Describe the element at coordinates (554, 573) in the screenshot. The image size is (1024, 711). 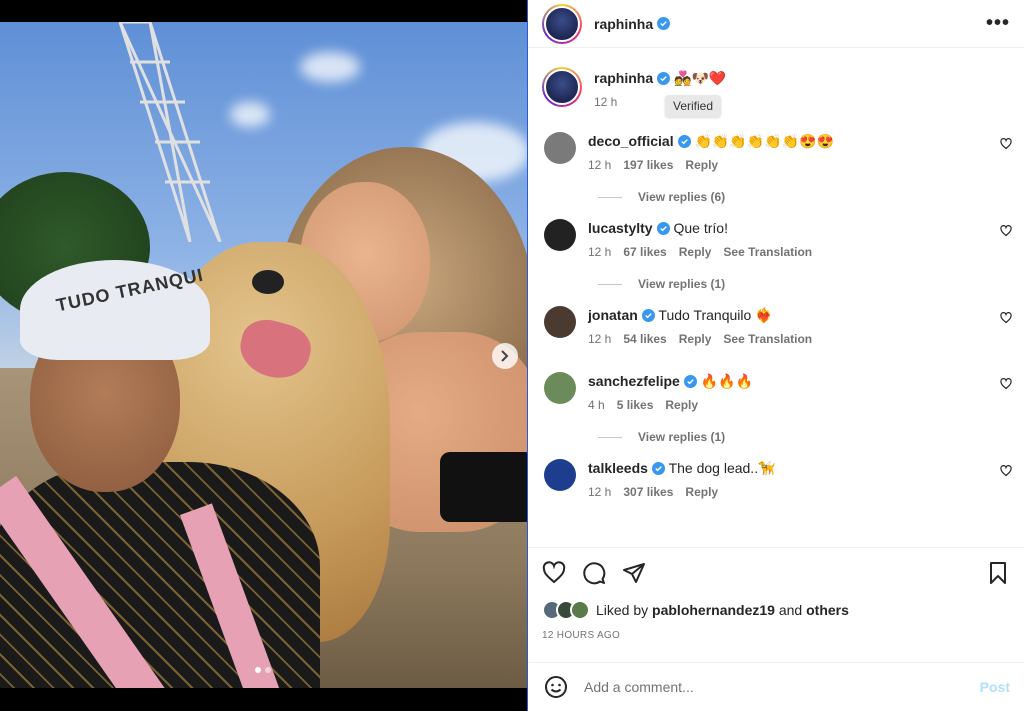
I see `like-heart-icon` at that location.